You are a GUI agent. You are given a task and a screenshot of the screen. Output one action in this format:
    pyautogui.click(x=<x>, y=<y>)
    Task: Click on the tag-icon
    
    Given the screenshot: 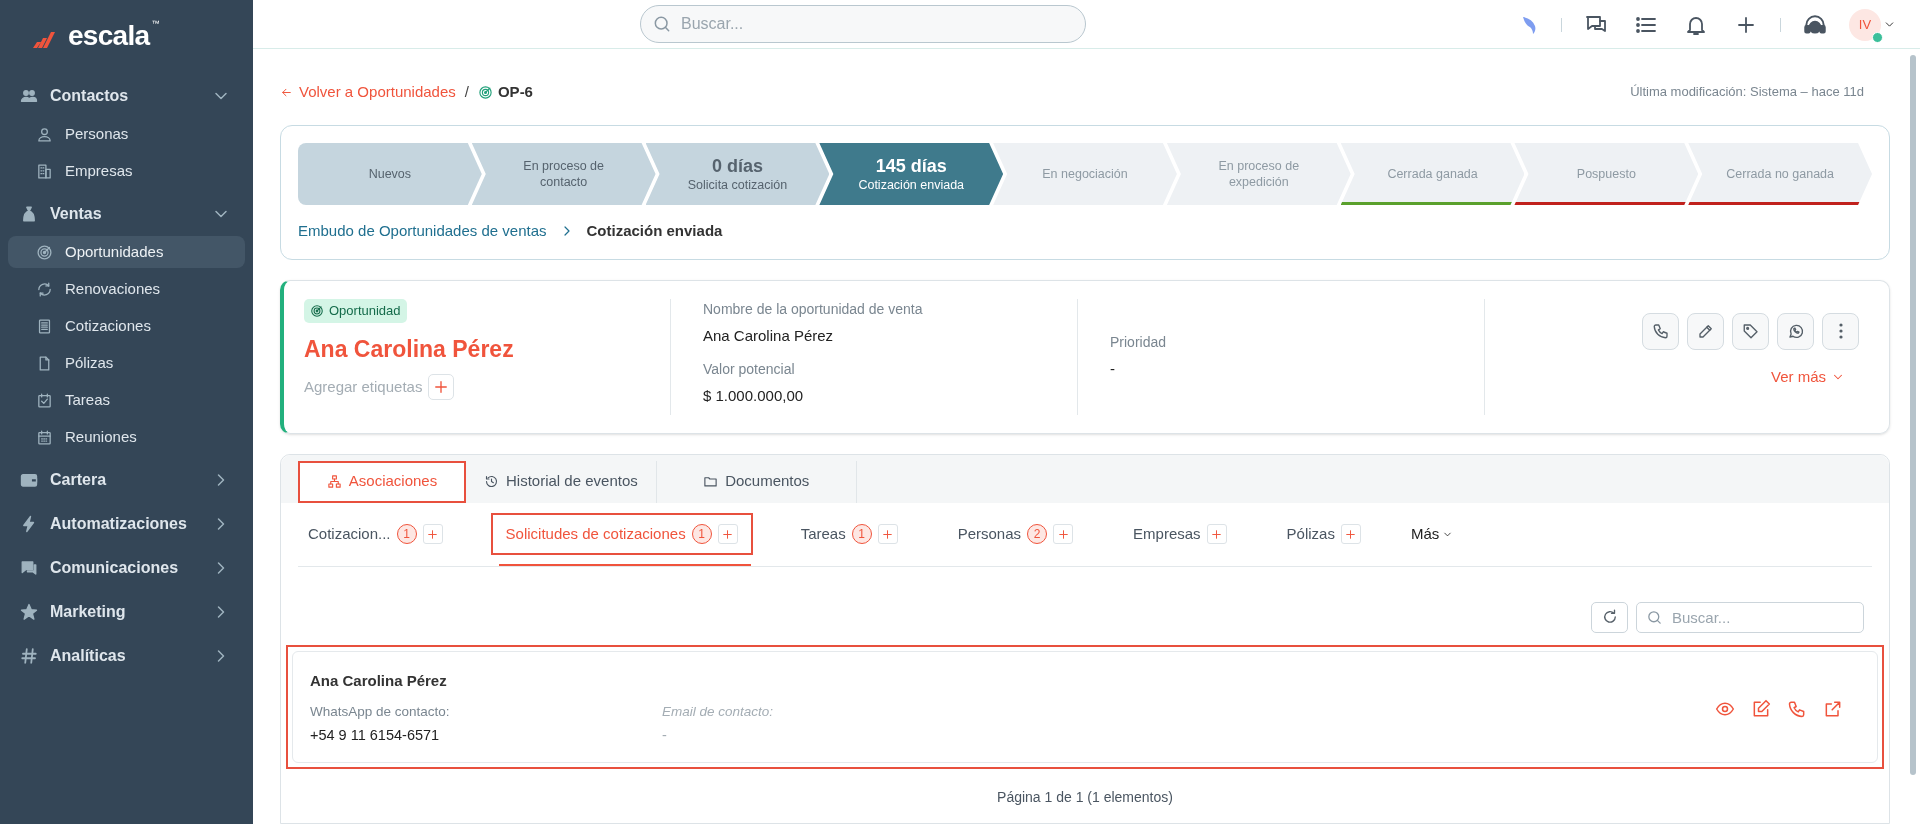 What is the action you would take?
    pyautogui.click(x=1750, y=331)
    